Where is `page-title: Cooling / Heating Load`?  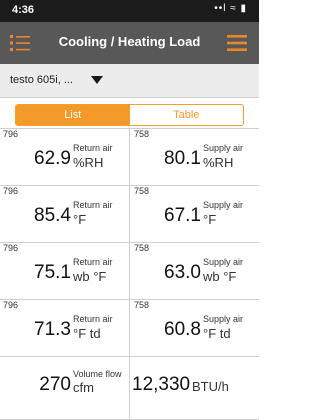 page-title: Cooling / Heating Load is located at coordinates (129, 41).